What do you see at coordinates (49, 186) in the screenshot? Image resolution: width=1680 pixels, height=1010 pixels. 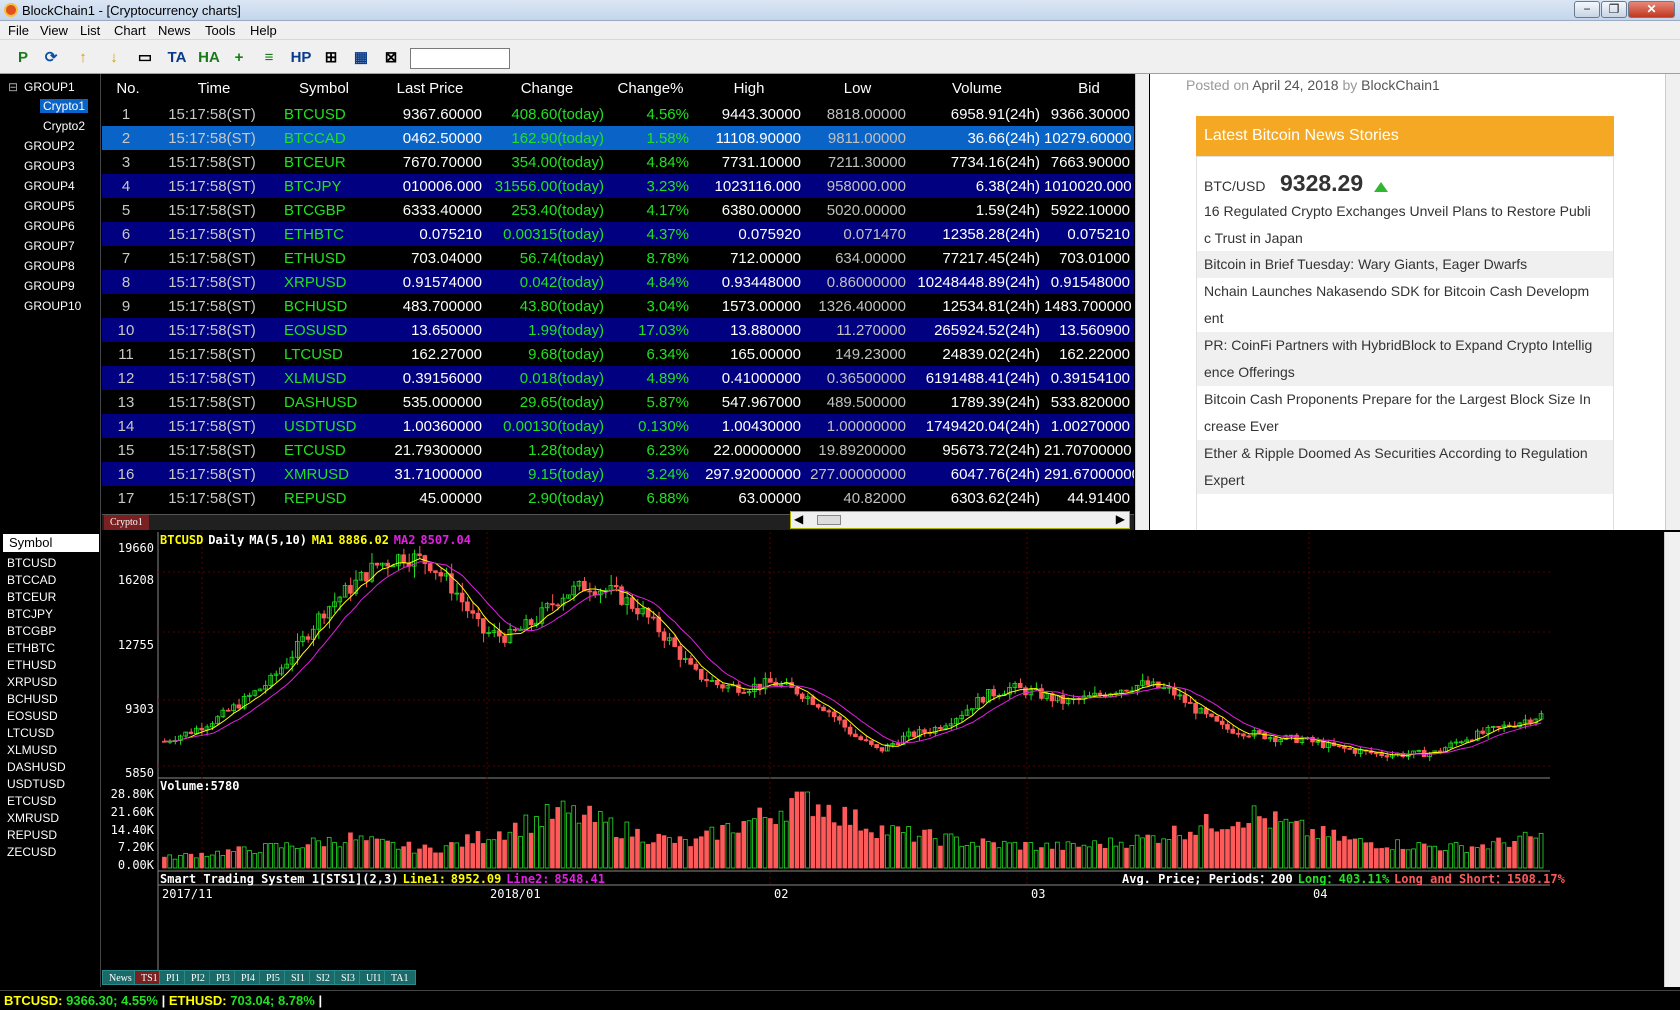 I see `tree-group-4: GROUP4` at bounding box center [49, 186].